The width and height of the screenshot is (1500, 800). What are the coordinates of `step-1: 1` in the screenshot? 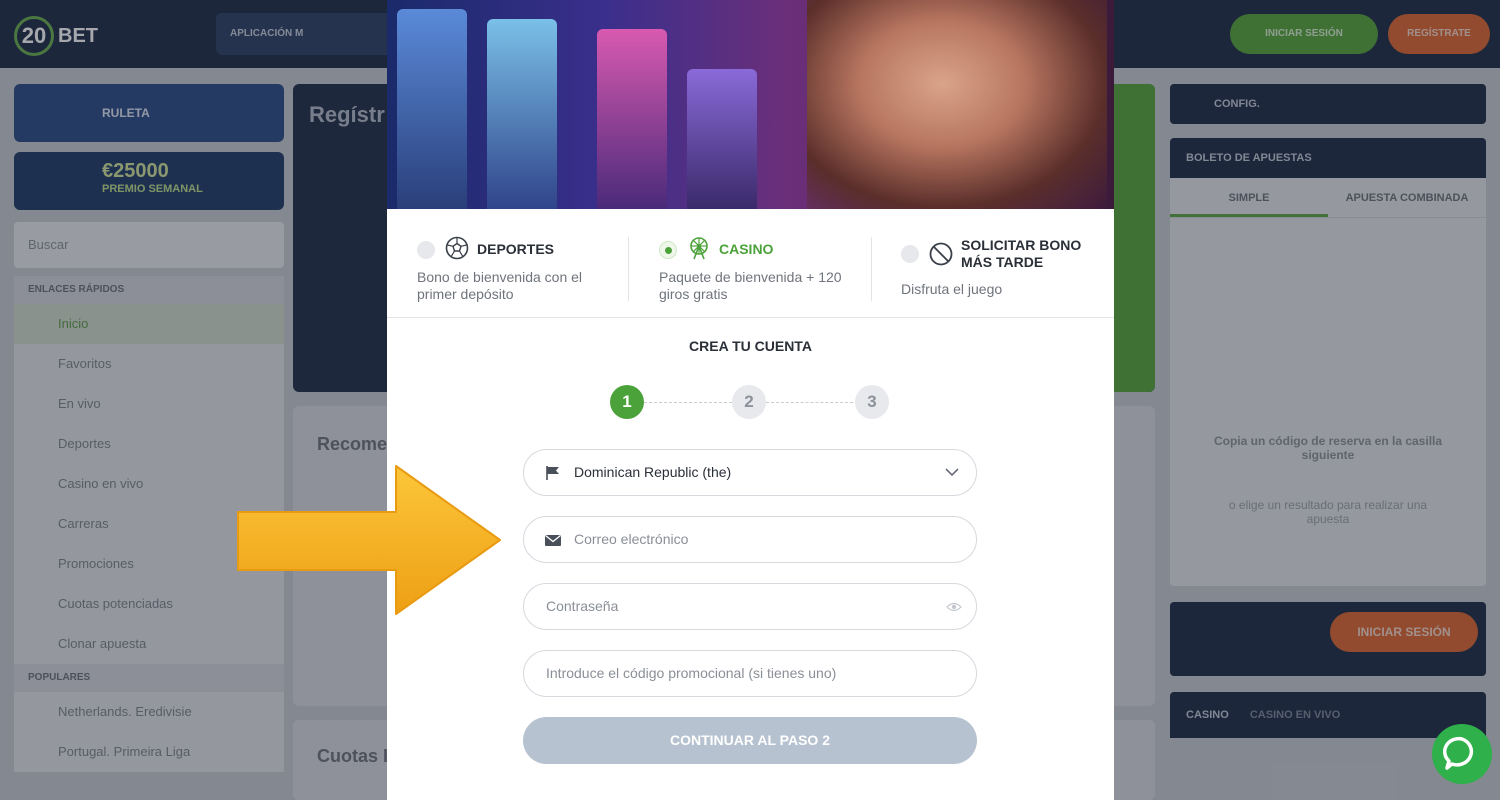 It's located at (627, 402).